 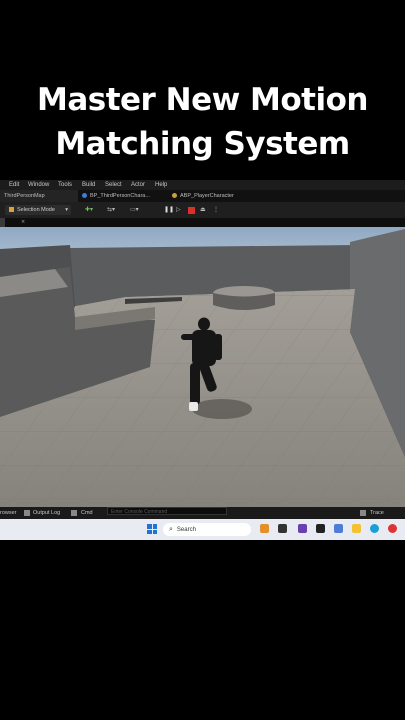 What do you see at coordinates (8, 513) in the screenshot?
I see `content-browser-button: rowser` at bounding box center [8, 513].